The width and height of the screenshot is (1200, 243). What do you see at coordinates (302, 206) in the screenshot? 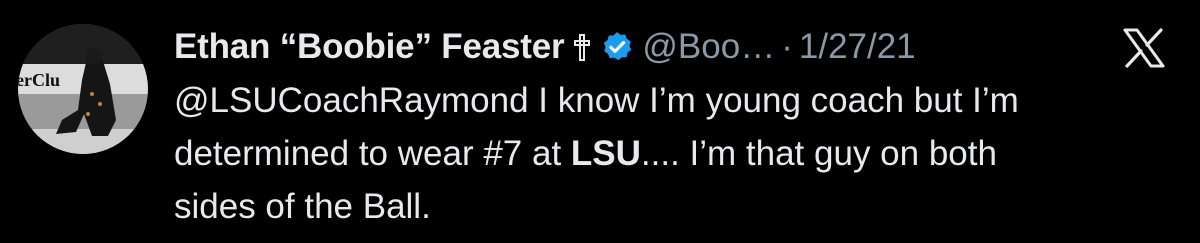
I see `tweet-text-line-3: sides of the Ball.` at bounding box center [302, 206].